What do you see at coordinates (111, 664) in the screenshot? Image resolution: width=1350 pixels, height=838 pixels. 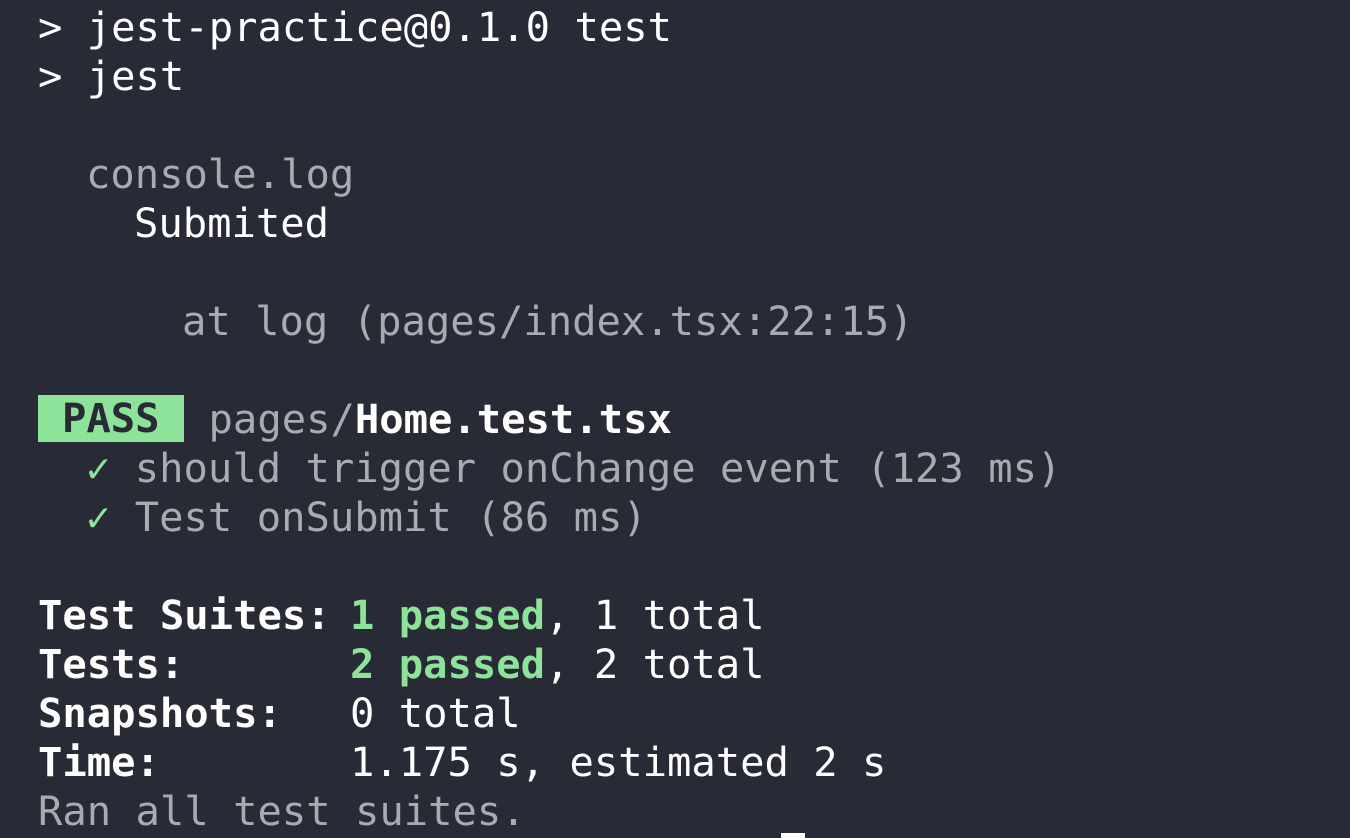 I see `summary-label: Tests:` at bounding box center [111, 664].